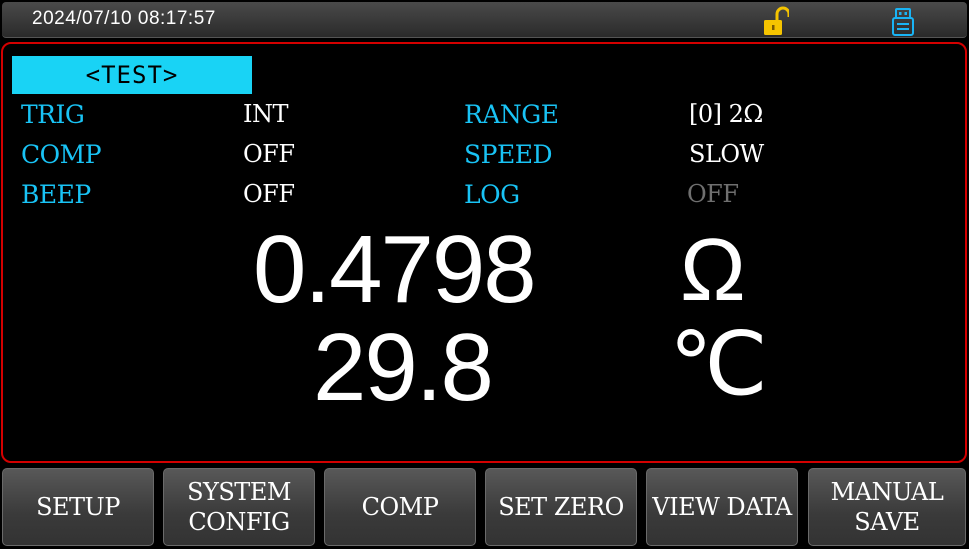 Image resolution: width=969 pixels, height=549 pixels. What do you see at coordinates (78, 507) in the screenshot?
I see `setup-button: SETUP` at bounding box center [78, 507].